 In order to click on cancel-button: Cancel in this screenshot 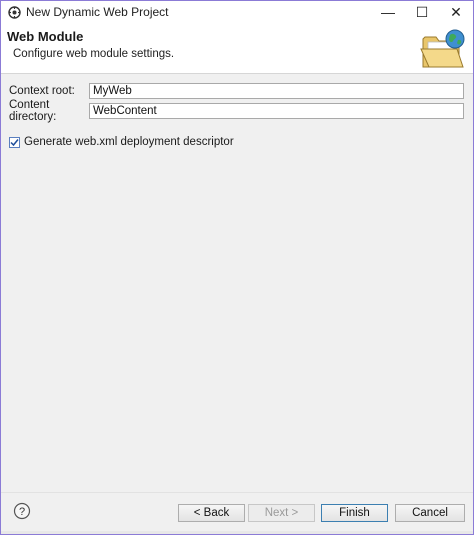, I will do `click(430, 513)`.